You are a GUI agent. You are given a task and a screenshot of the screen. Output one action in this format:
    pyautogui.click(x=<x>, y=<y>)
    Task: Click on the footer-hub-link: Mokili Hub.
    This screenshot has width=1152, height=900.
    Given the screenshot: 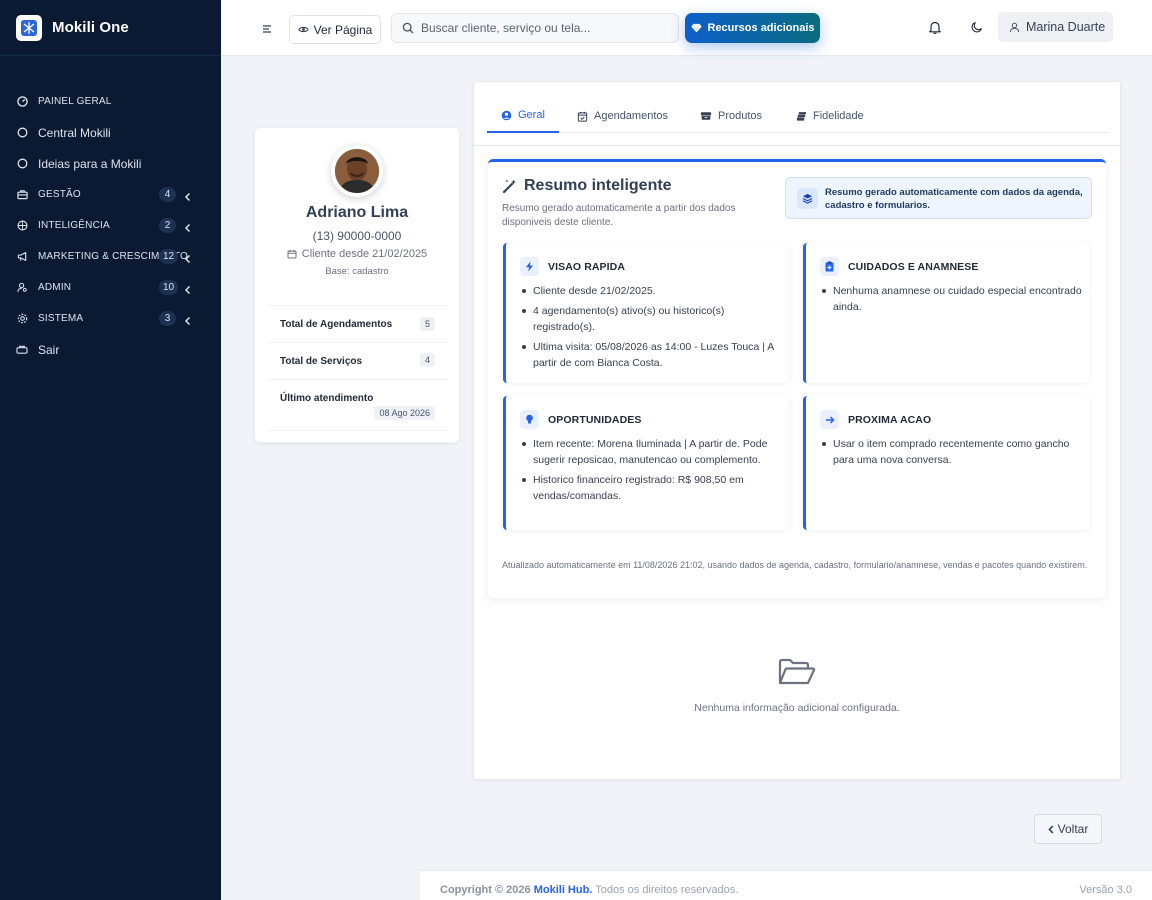 What is the action you would take?
    pyautogui.click(x=563, y=890)
    